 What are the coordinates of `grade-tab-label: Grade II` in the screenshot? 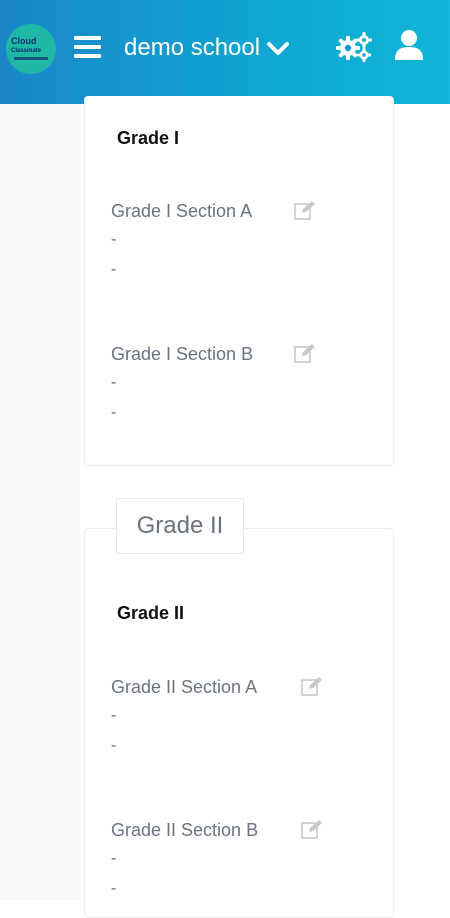 It's located at (180, 525).